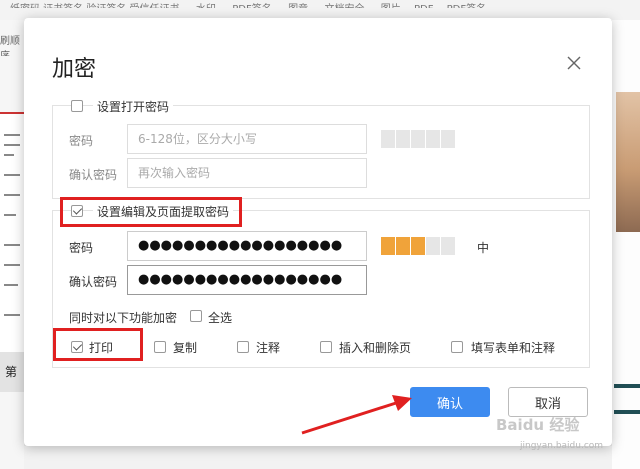 Image resolution: width=640 pixels, height=469 pixels. What do you see at coordinates (457, 347) in the screenshot?
I see `permission-fill-forms-checkbox` at bounding box center [457, 347].